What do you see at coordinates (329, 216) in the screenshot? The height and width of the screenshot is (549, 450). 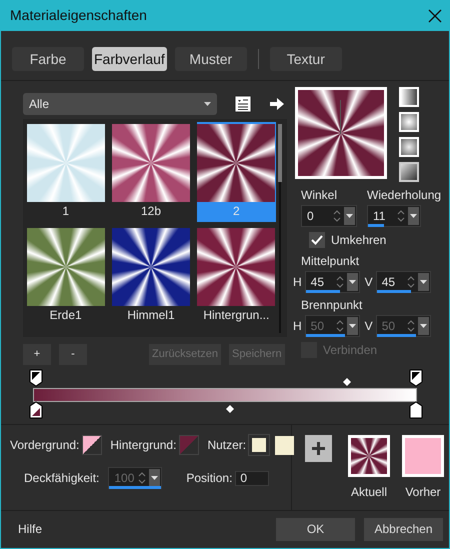 I see `number-field: 0` at bounding box center [329, 216].